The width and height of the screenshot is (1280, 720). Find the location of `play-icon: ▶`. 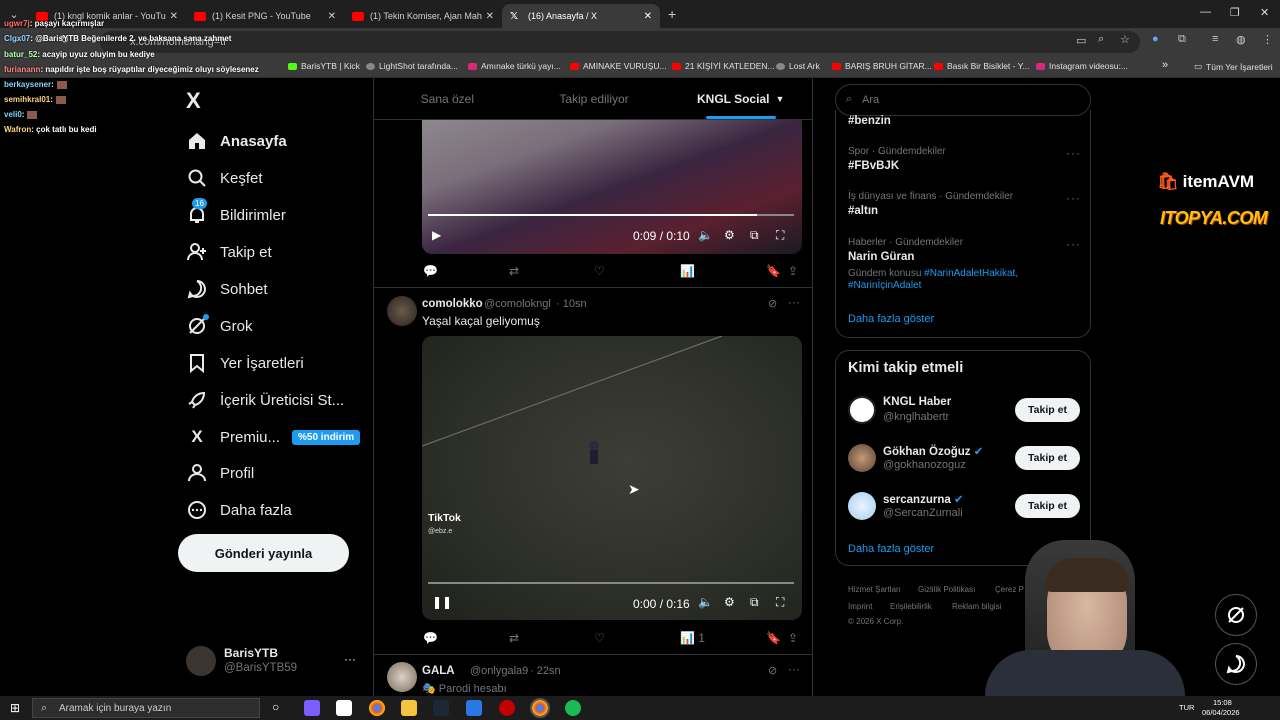

play-icon: ▶ is located at coordinates (436, 235).